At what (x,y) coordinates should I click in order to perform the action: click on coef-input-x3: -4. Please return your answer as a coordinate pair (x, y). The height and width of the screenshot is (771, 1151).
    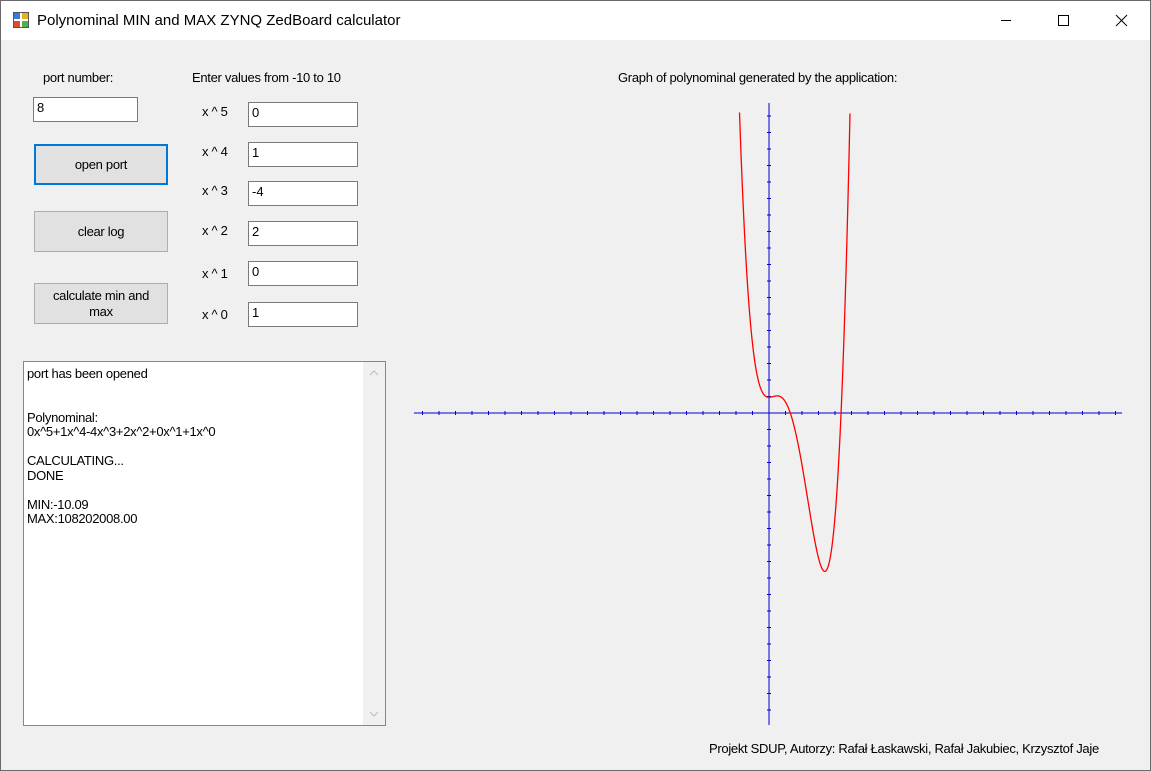
    Looking at the image, I should click on (303, 193).